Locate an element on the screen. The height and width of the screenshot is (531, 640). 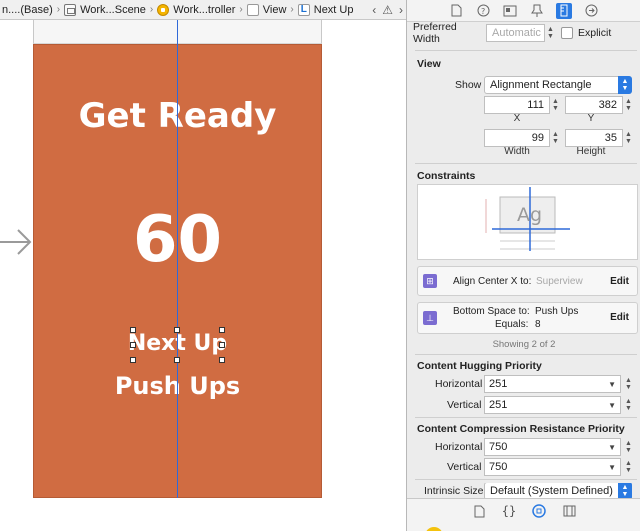
jumpbar-item-label: Work...Scene is located at coordinates (113, 9).